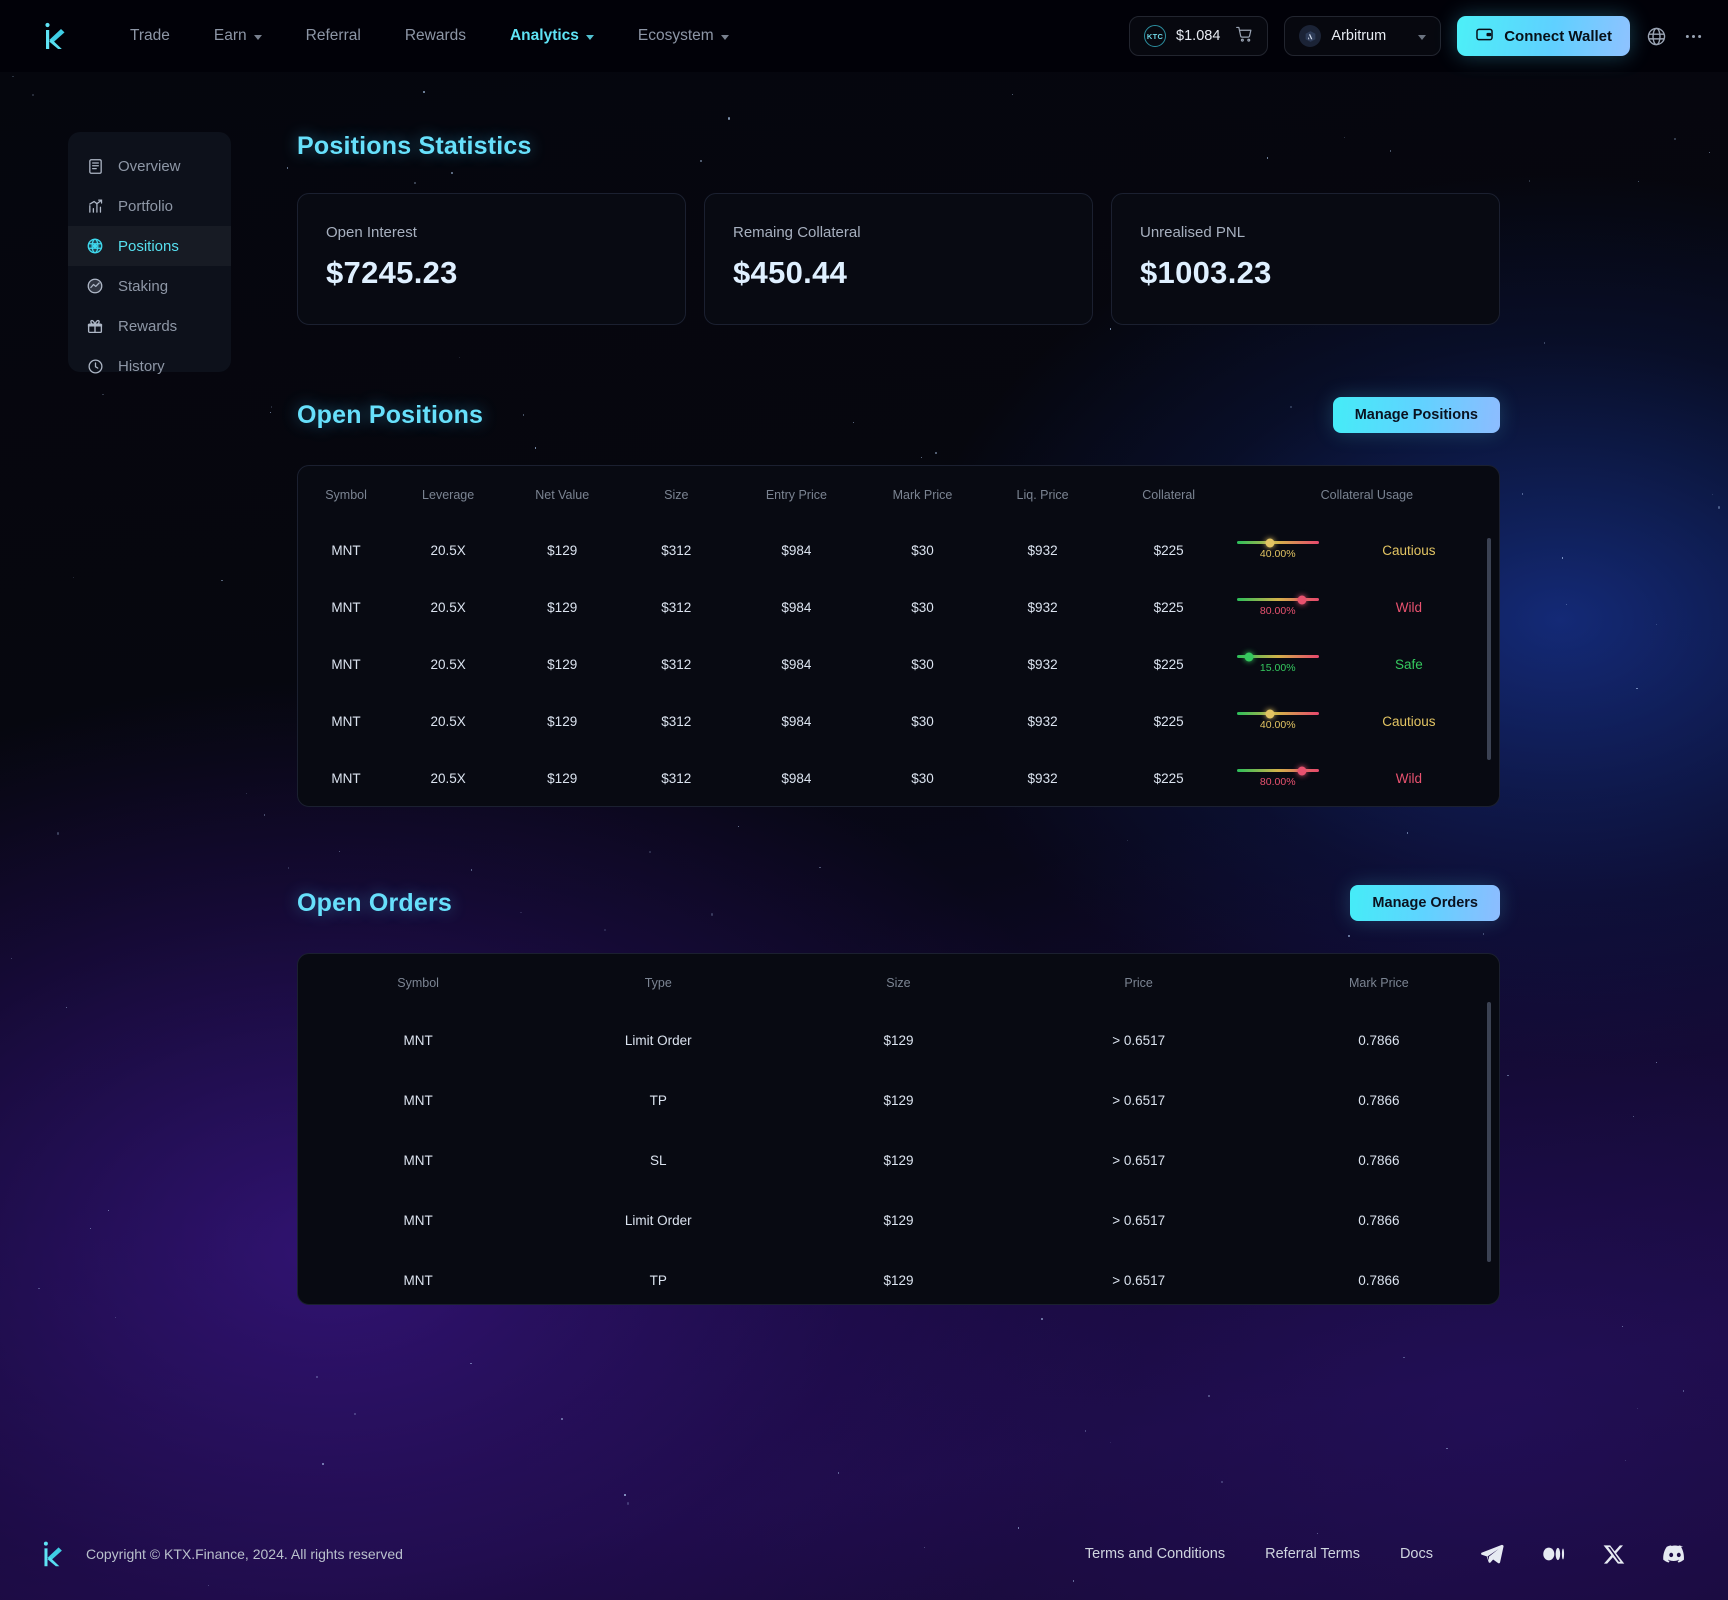 This screenshot has width=1728, height=1600. I want to click on manage-positions-button: Manage Positions, so click(1416, 415).